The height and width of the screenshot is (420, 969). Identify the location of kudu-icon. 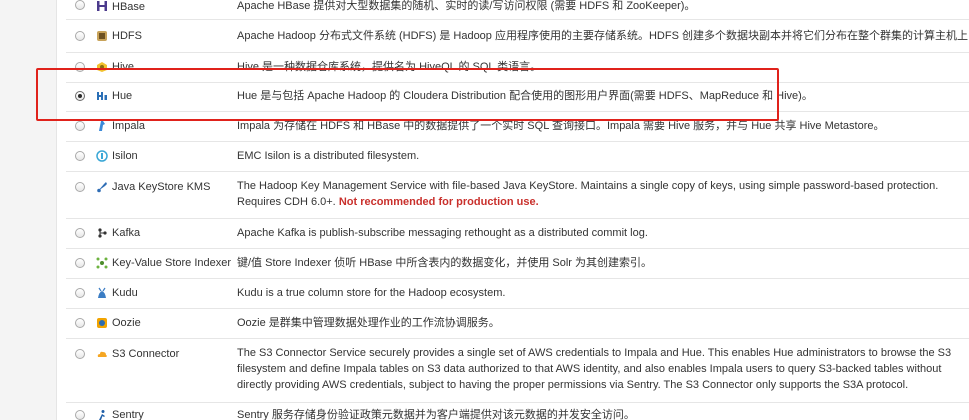
(102, 293).